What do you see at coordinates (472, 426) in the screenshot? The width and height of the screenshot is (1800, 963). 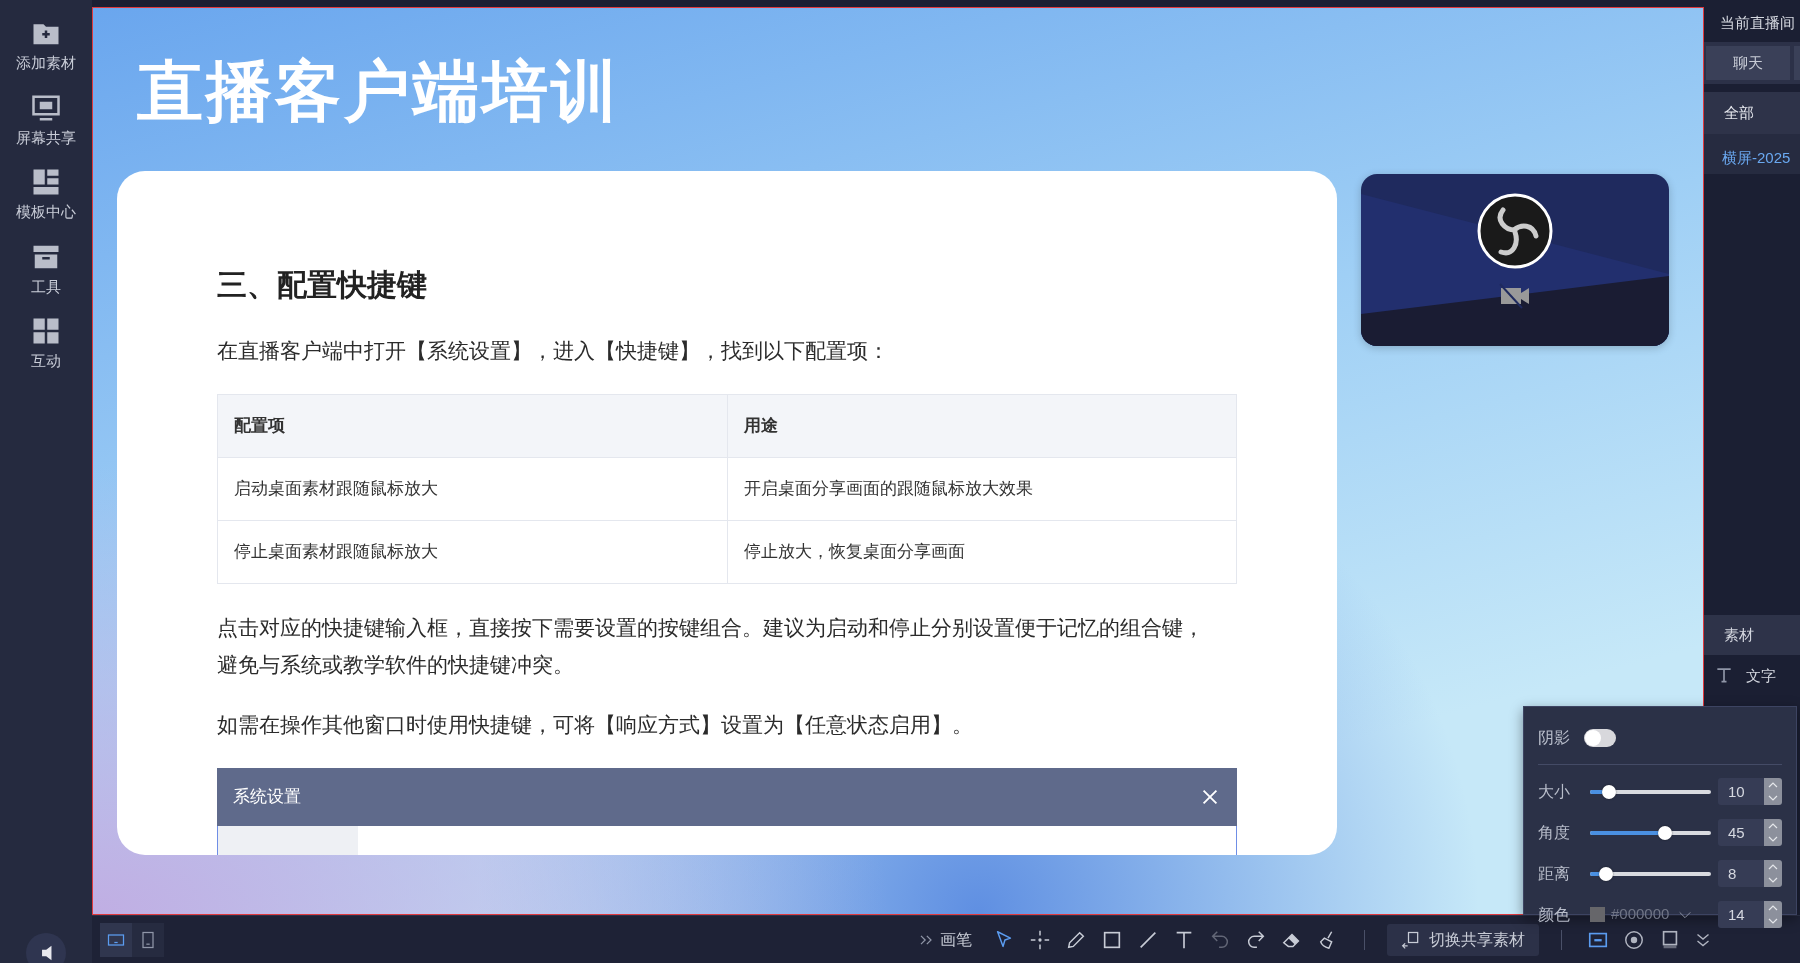 I see `column-header: 配置项` at bounding box center [472, 426].